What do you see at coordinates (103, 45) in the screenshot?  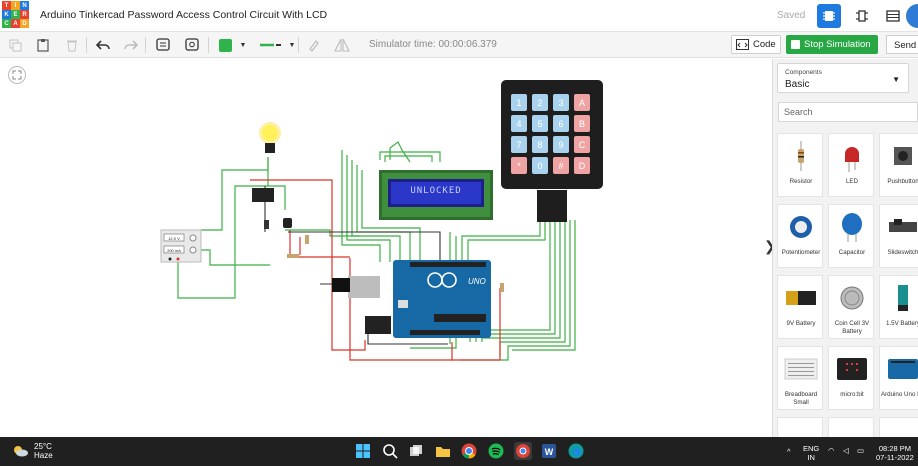 I see `undo-icon` at bounding box center [103, 45].